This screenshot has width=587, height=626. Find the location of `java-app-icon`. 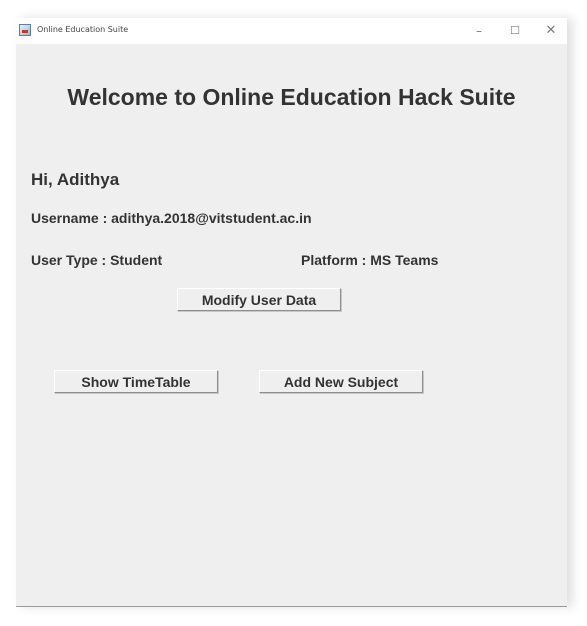

java-app-icon is located at coordinates (25, 30).